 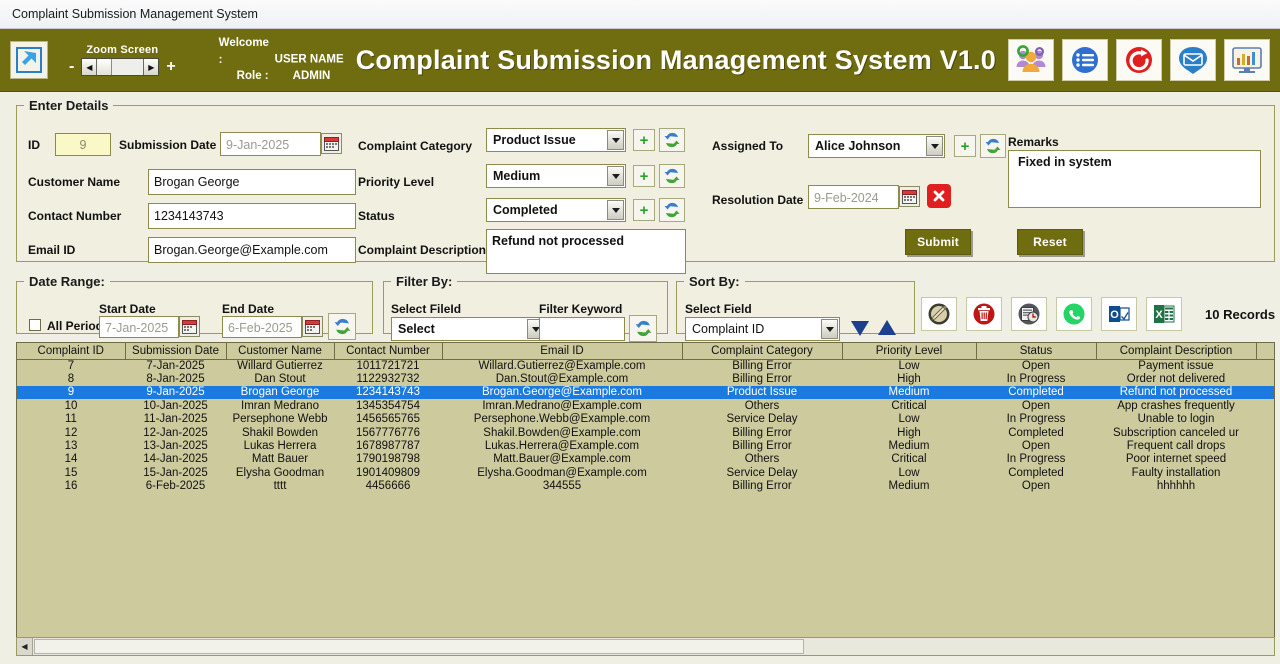 I want to click on submission-date-field: 9-Jan-2025, so click(x=270, y=144).